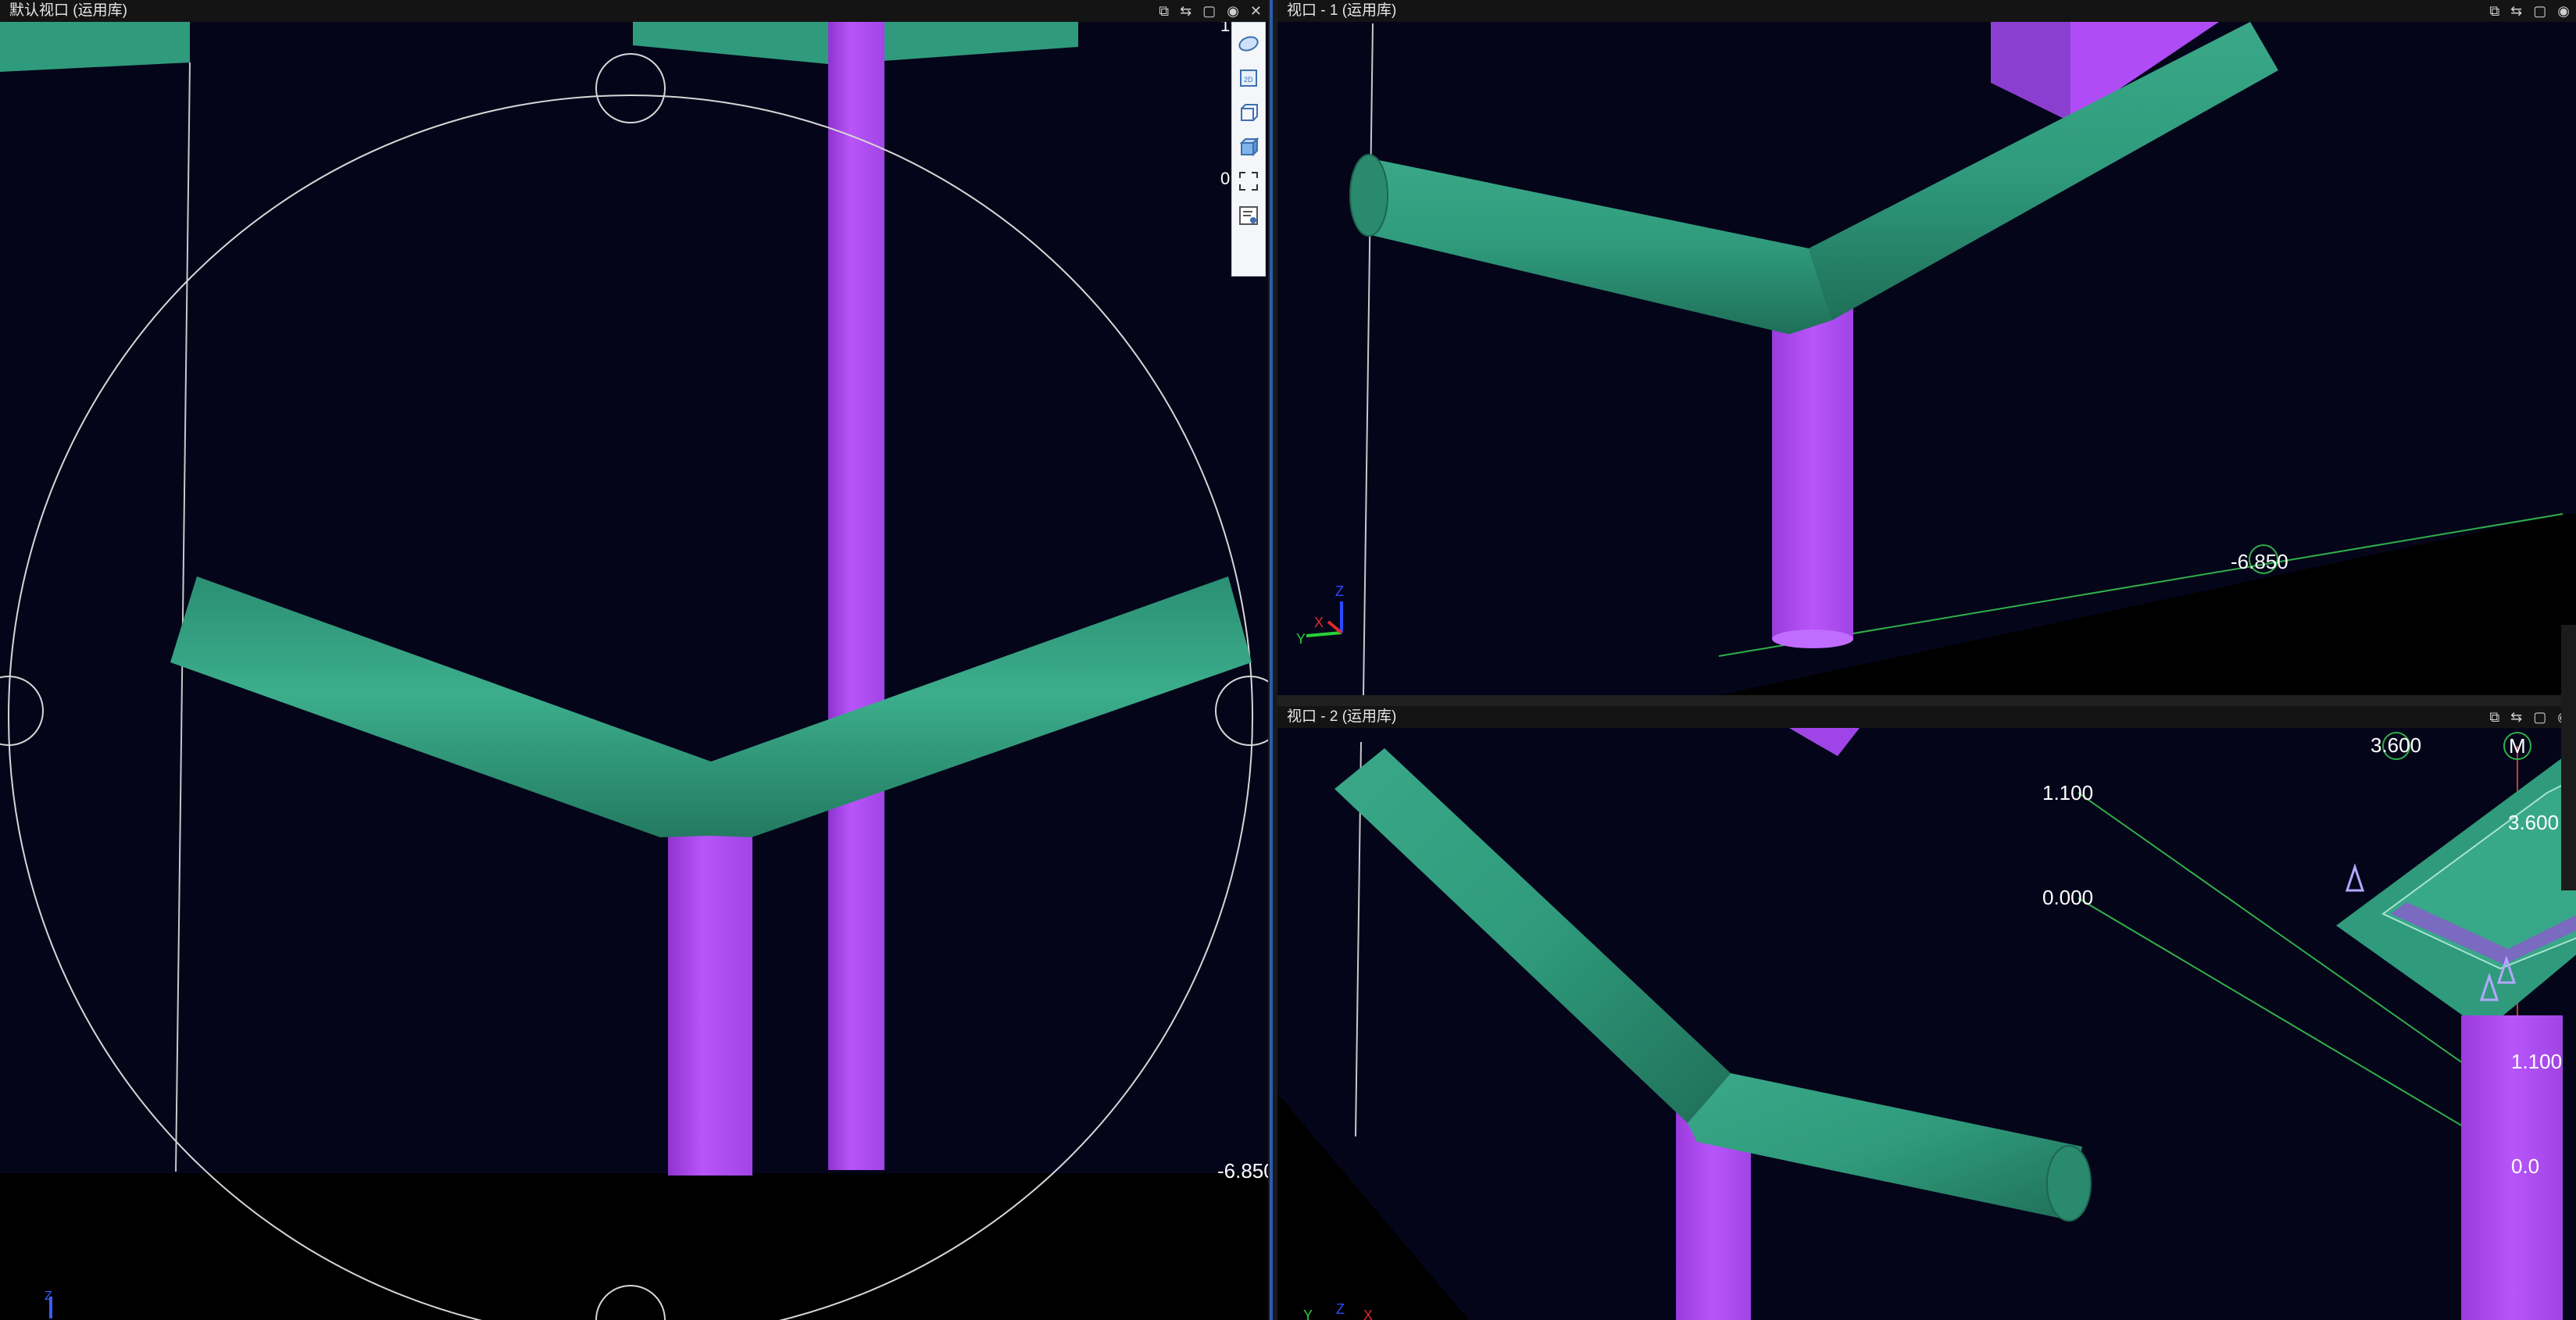  What do you see at coordinates (2396, 745) in the screenshot?
I see `level-label-3600: 3.600` at bounding box center [2396, 745].